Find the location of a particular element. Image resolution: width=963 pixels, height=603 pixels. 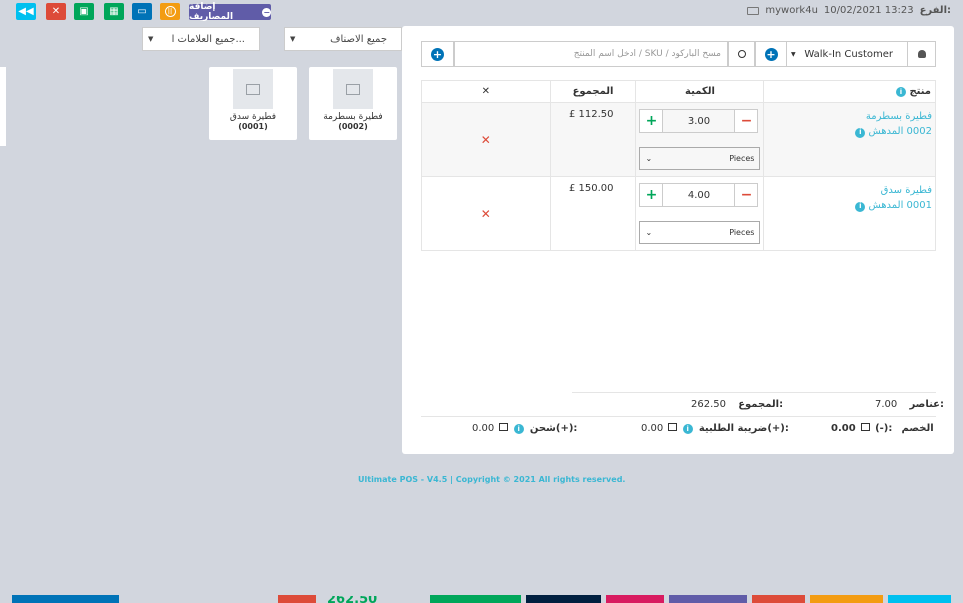

add-product-button: + is located at coordinates (437, 54).